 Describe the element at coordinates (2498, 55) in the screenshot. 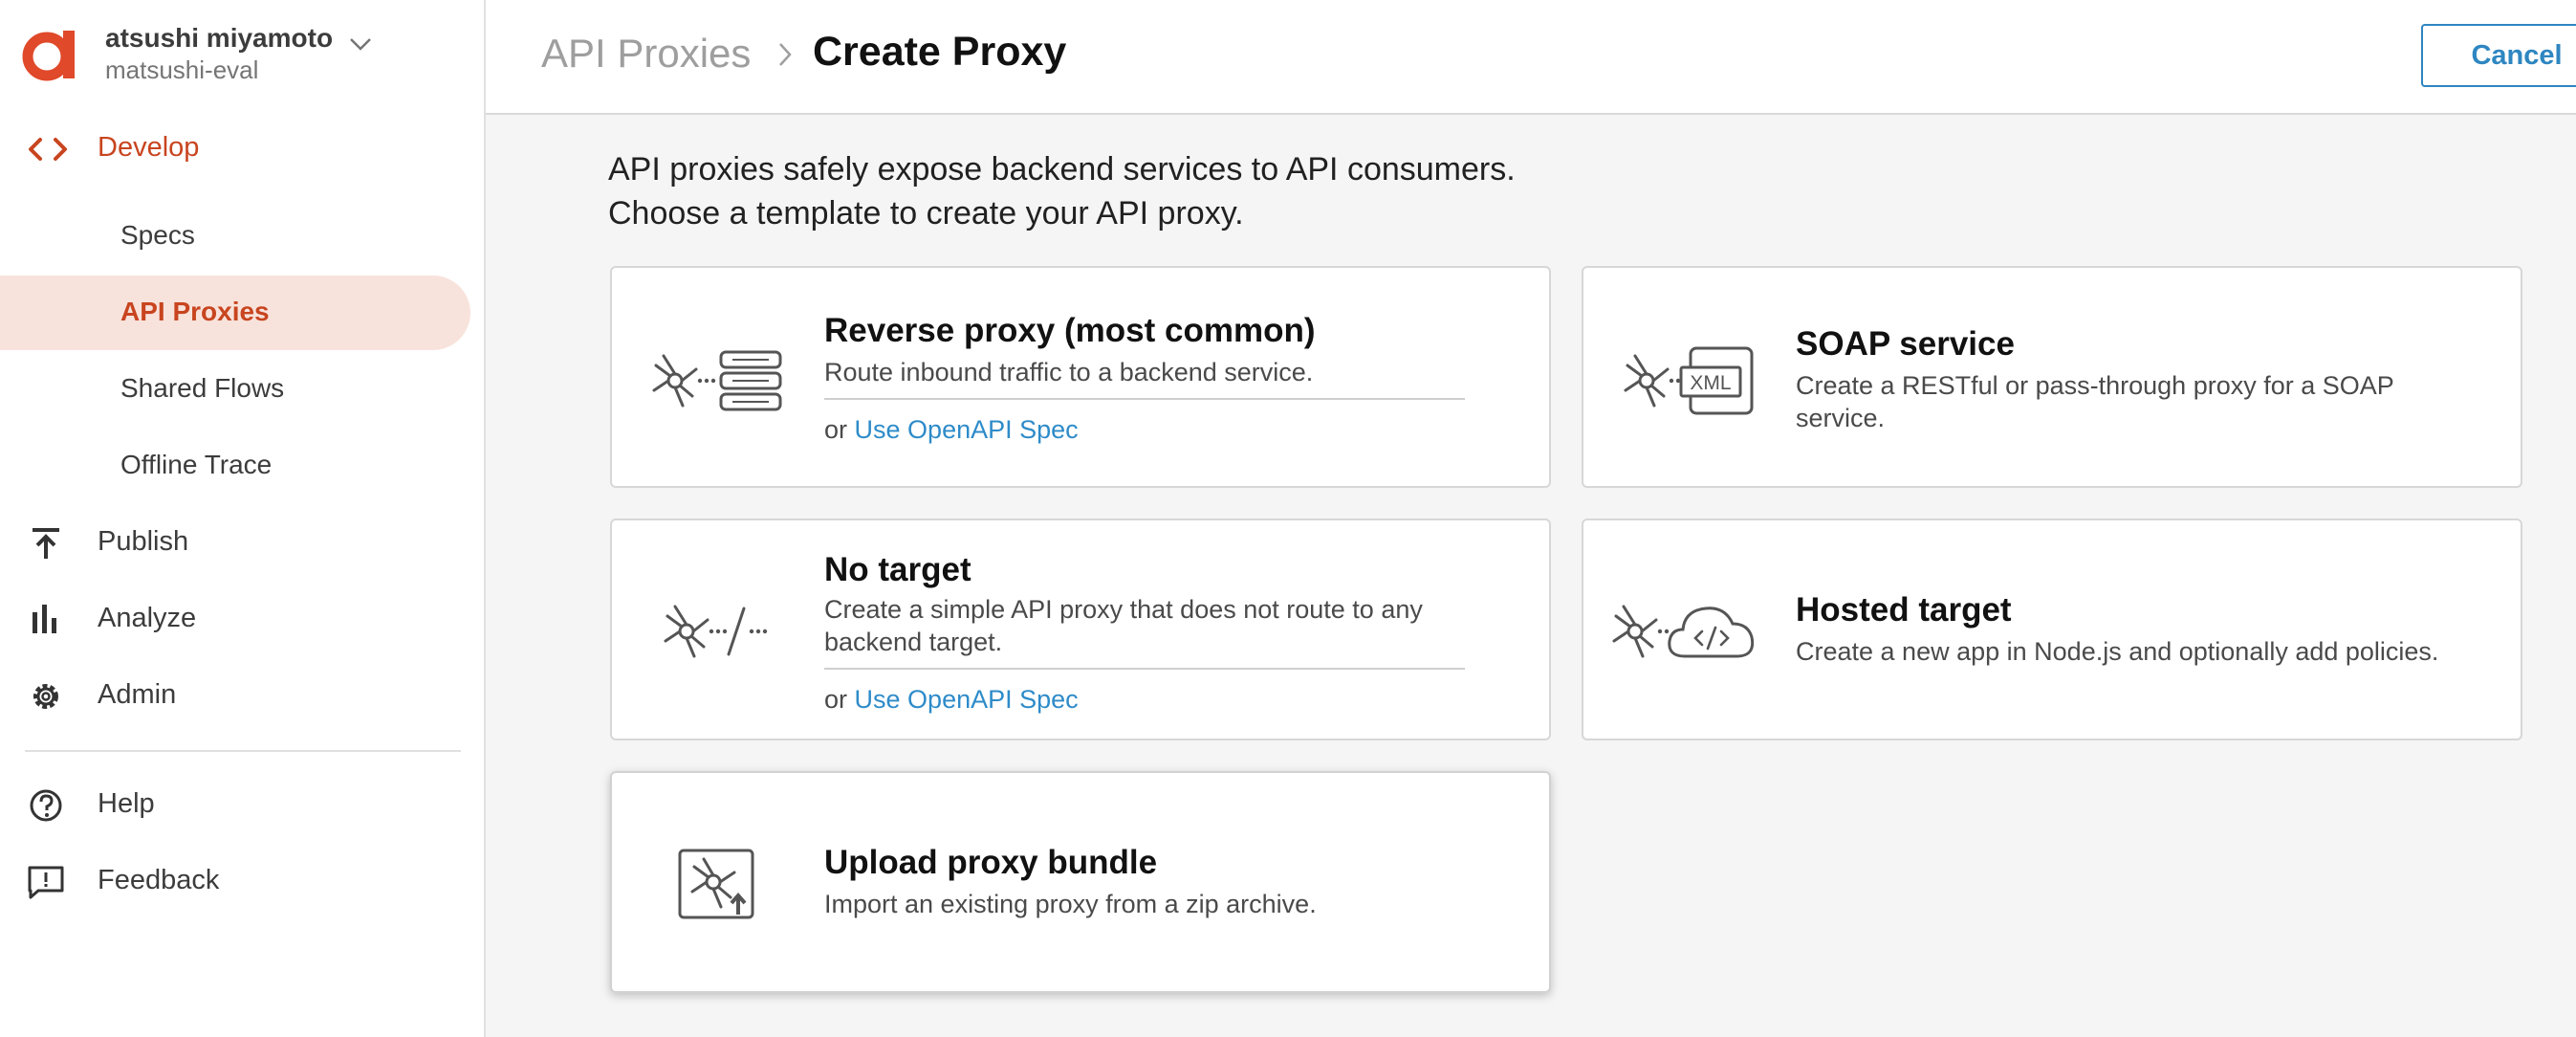

I see `cancel-button: Cancel` at that location.